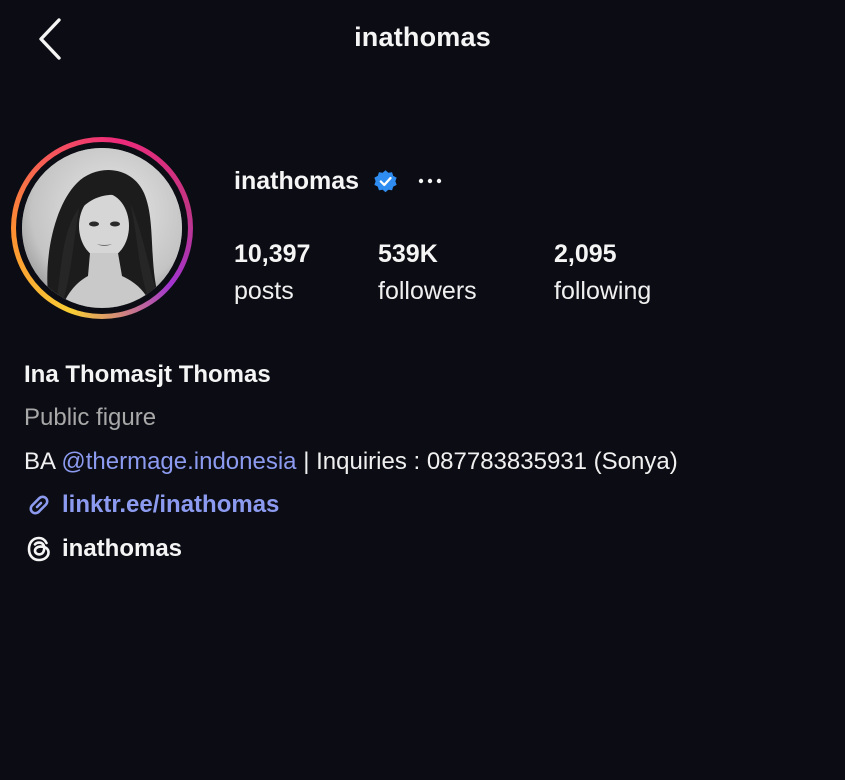  What do you see at coordinates (385, 181) in the screenshot?
I see `verified-badge-icon` at bounding box center [385, 181].